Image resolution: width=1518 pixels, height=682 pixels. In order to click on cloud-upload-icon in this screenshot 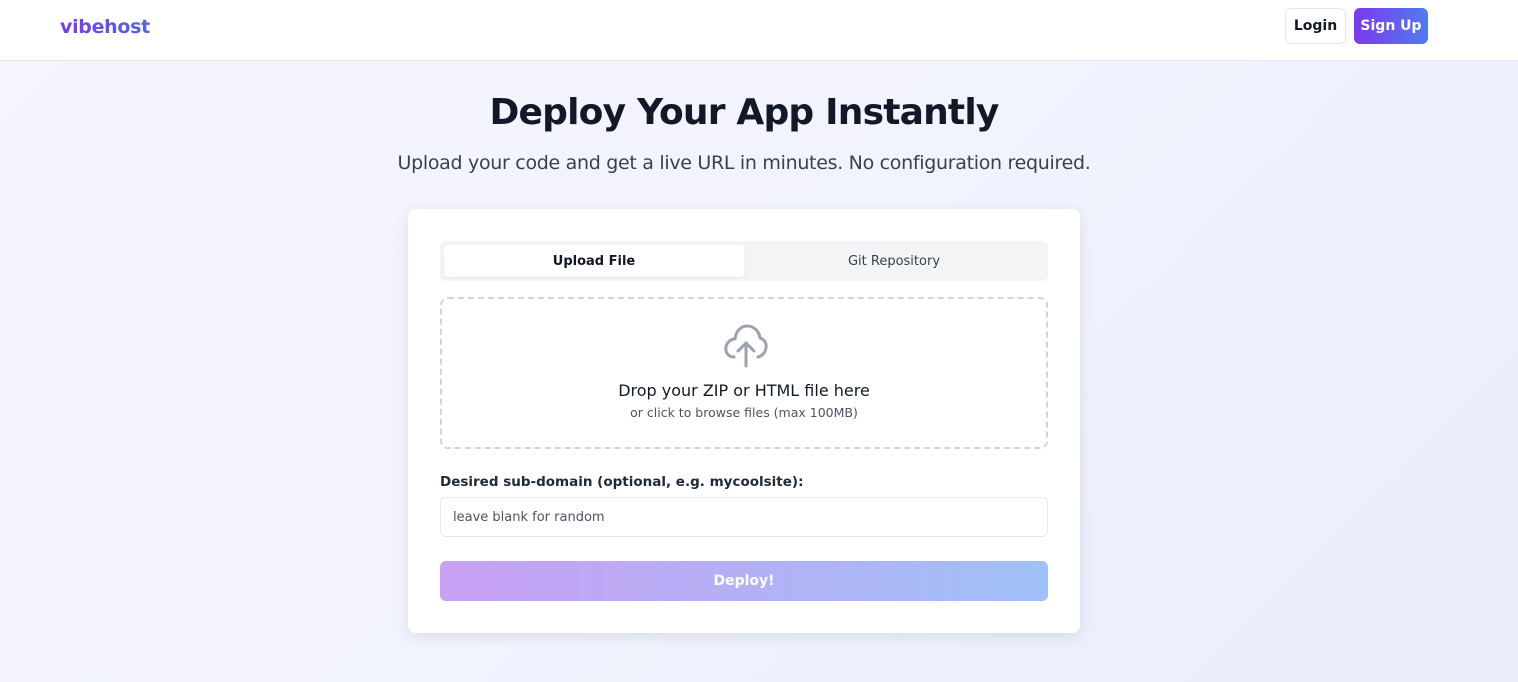, I will do `click(746, 346)`.